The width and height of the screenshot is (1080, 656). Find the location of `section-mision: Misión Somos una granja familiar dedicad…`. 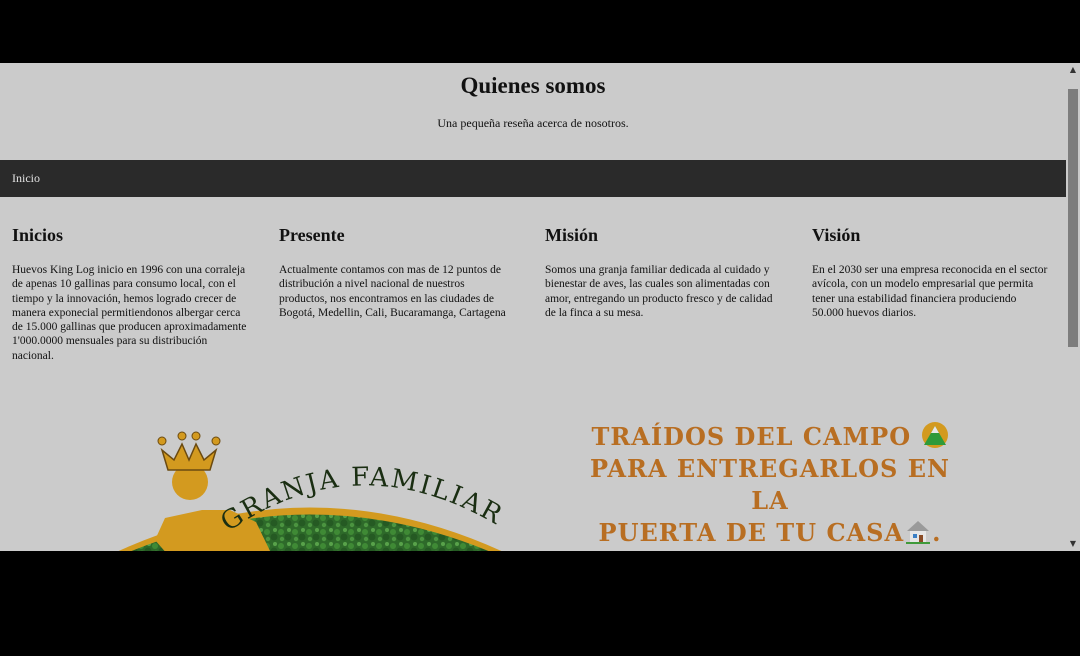

section-mision: Misión Somos una granja familiar dedicad… is located at coordinates (663, 272).